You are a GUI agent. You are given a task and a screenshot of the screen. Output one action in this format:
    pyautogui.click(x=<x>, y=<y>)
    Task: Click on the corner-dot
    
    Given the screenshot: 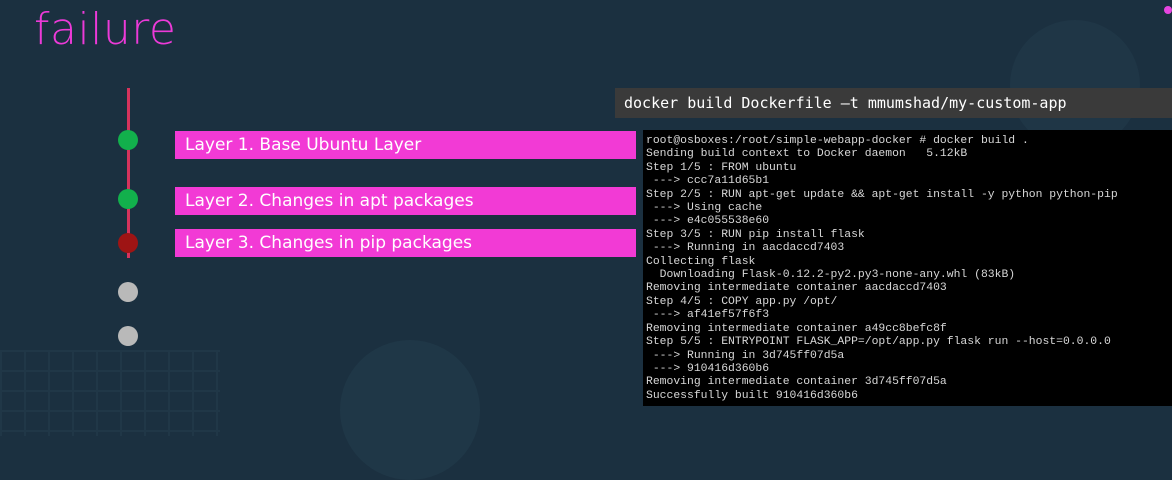 What is the action you would take?
    pyautogui.click(x=1168, y=10)
    